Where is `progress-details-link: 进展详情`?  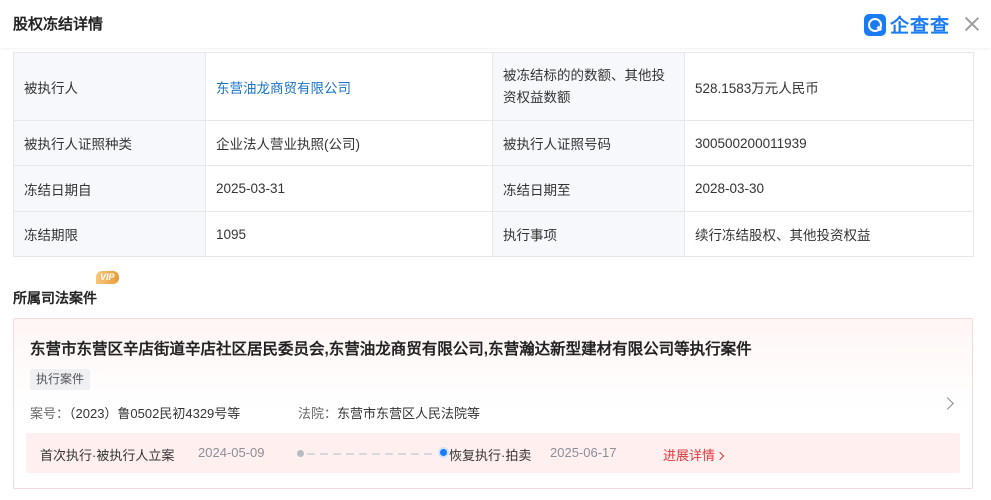
progress-details-link: 进展详情 is located at coordinates (694, 454).